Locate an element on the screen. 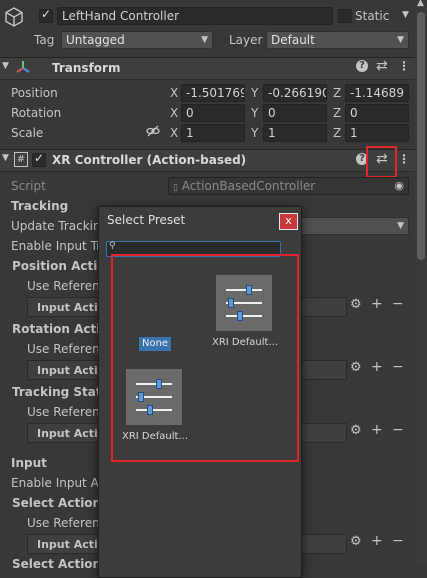 The width and height of the screenshot is (427, 578). inspector-scrollbar: ▲ is located at coordinates (421, 282).